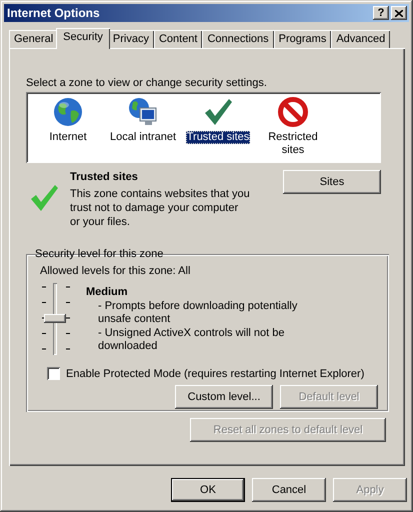 This screenshot has width=413, height=512. Describe the element at coordinates (218, 137) in the screenshot. I see `zone-item: Trusted sites` at that location.